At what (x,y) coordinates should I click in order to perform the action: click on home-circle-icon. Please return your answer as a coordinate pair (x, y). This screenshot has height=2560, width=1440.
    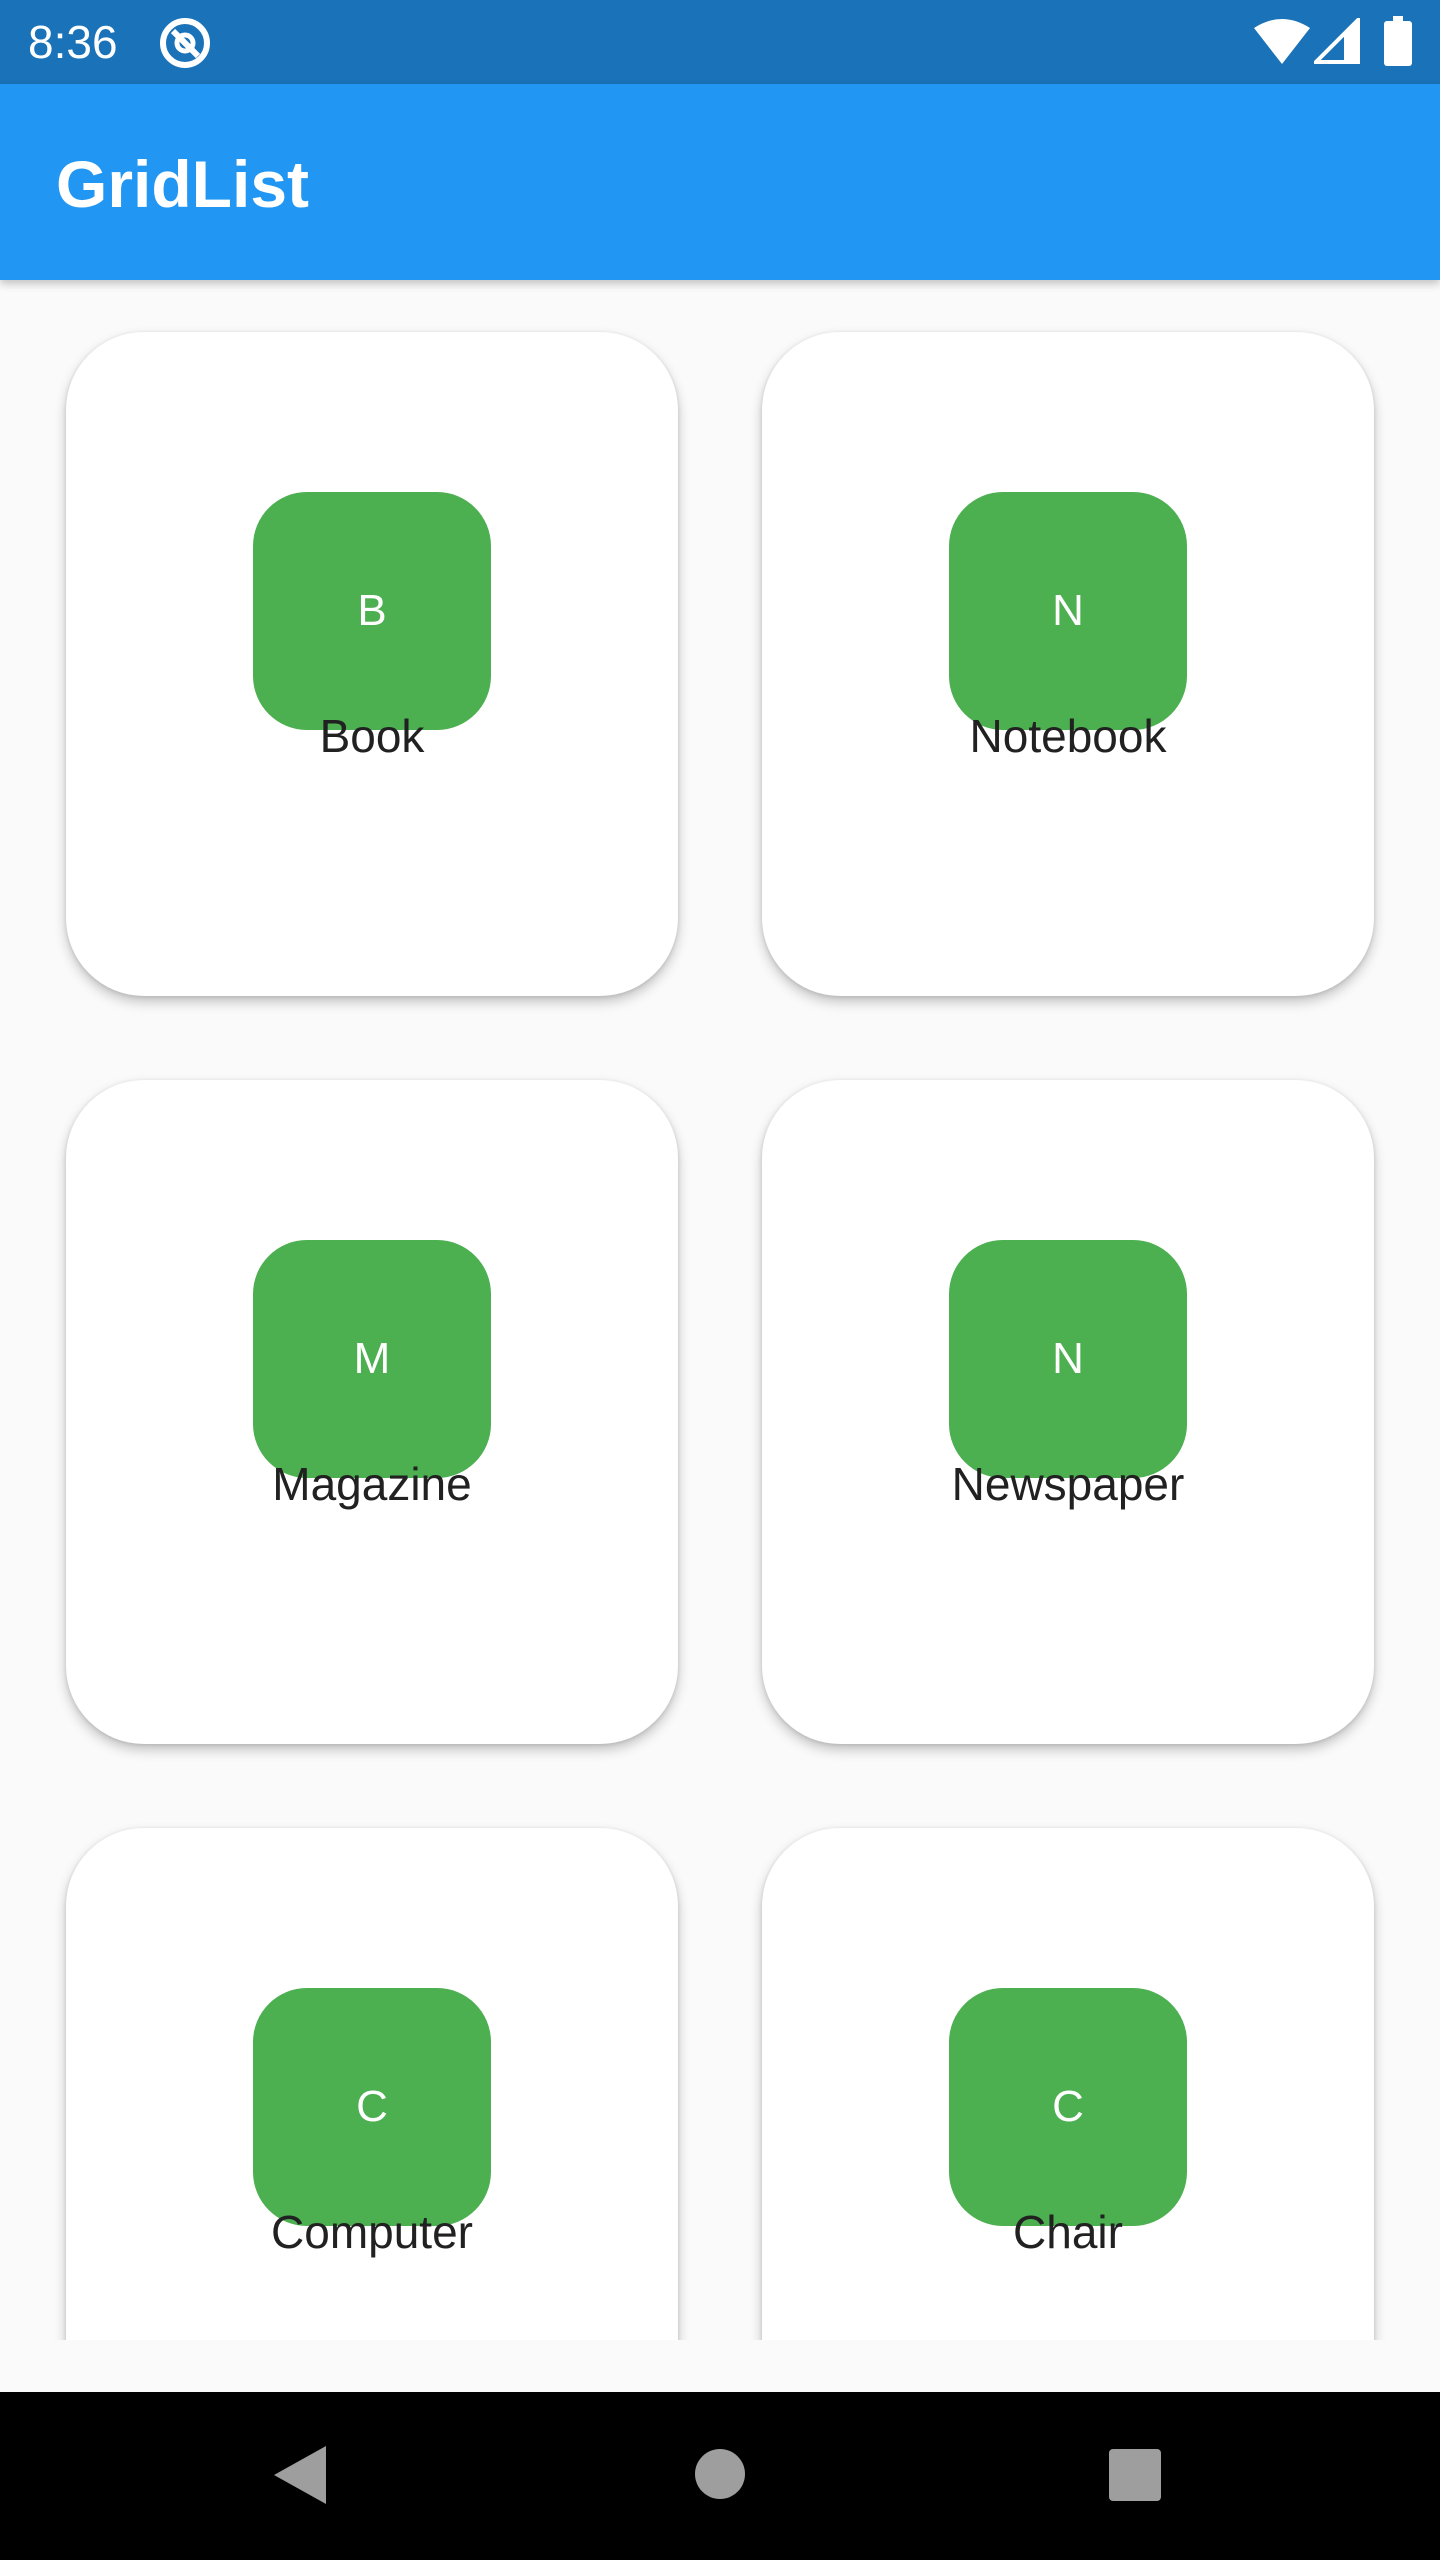
    Looking at the image, I should click on (720, 2474).